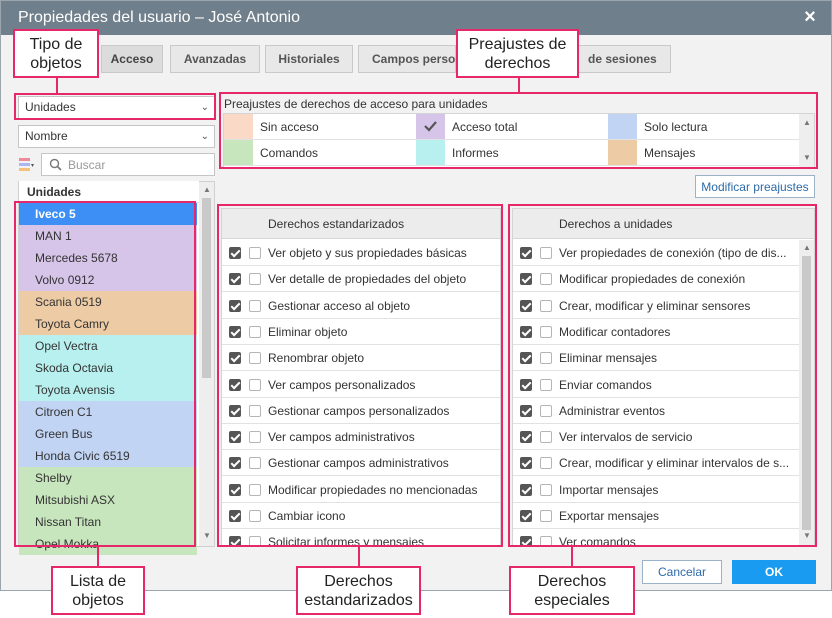  What do you see at coordinates (108, 280) in the screenshot?
I see `object-list-item: Volvo 0912` at bounding box center [108, 280].